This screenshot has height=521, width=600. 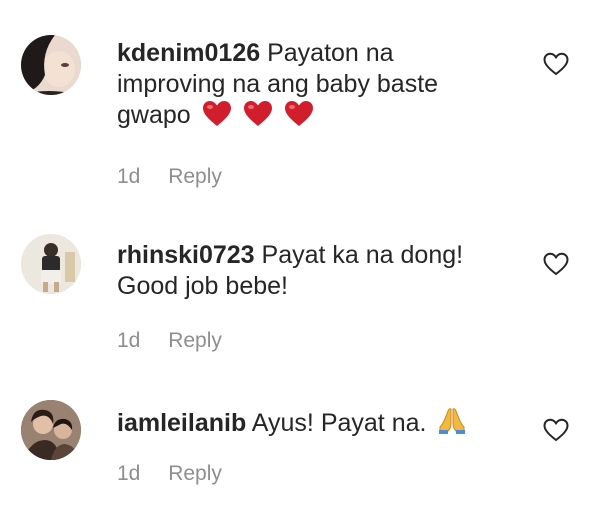 I want to click on comment-body: iamleilanib Ayus! Payat na., so click(x=307, y=424).